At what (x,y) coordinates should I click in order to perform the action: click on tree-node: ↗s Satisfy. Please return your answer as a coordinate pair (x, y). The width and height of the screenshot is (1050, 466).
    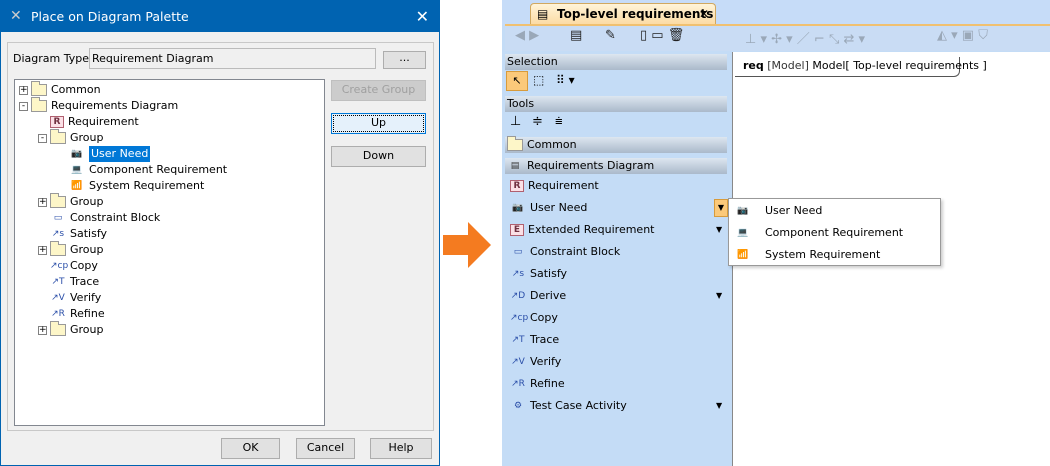
    Looking at the image, I should click on (78, 234).